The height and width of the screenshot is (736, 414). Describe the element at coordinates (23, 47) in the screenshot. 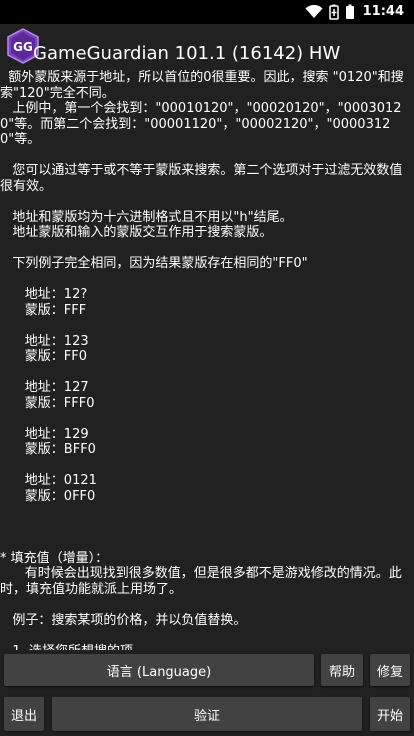

I see `app-icon-text: GG` at that location.